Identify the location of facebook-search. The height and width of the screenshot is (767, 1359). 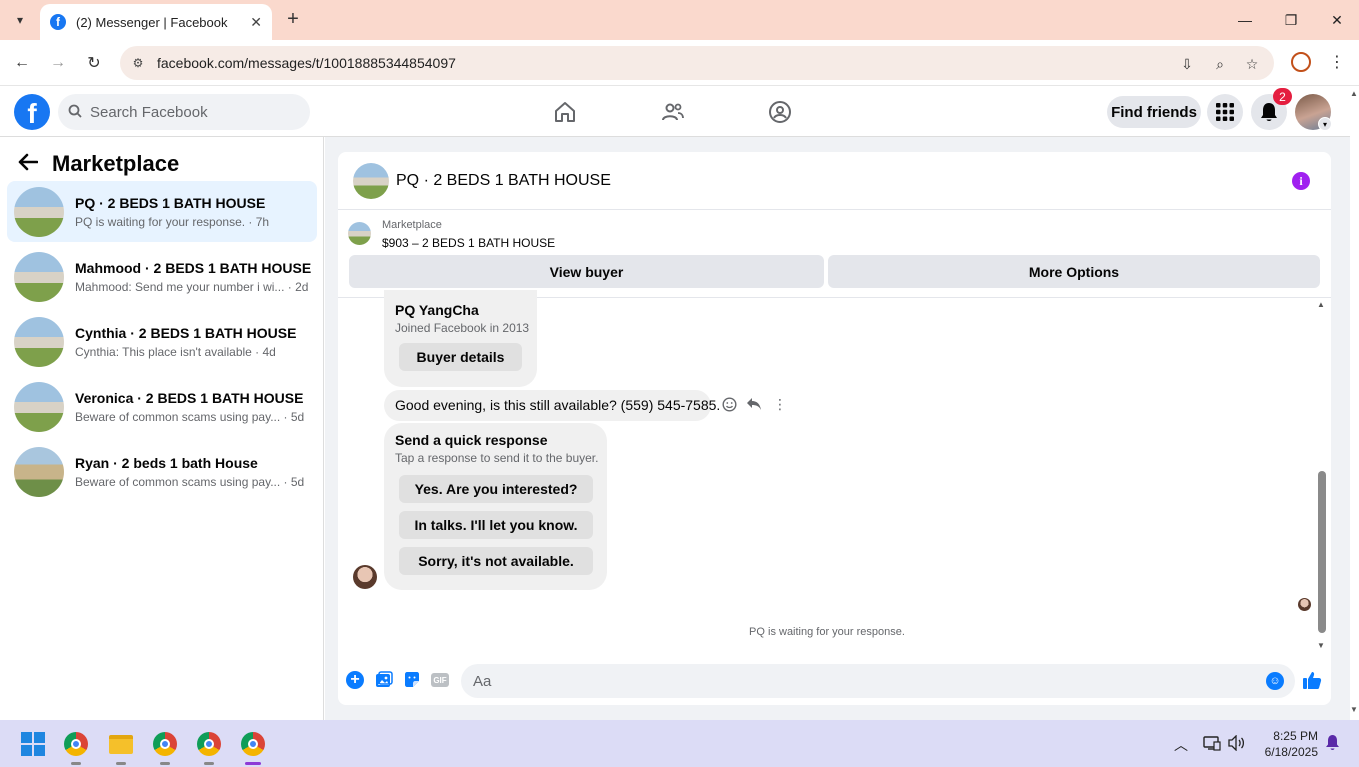
(184, 112).